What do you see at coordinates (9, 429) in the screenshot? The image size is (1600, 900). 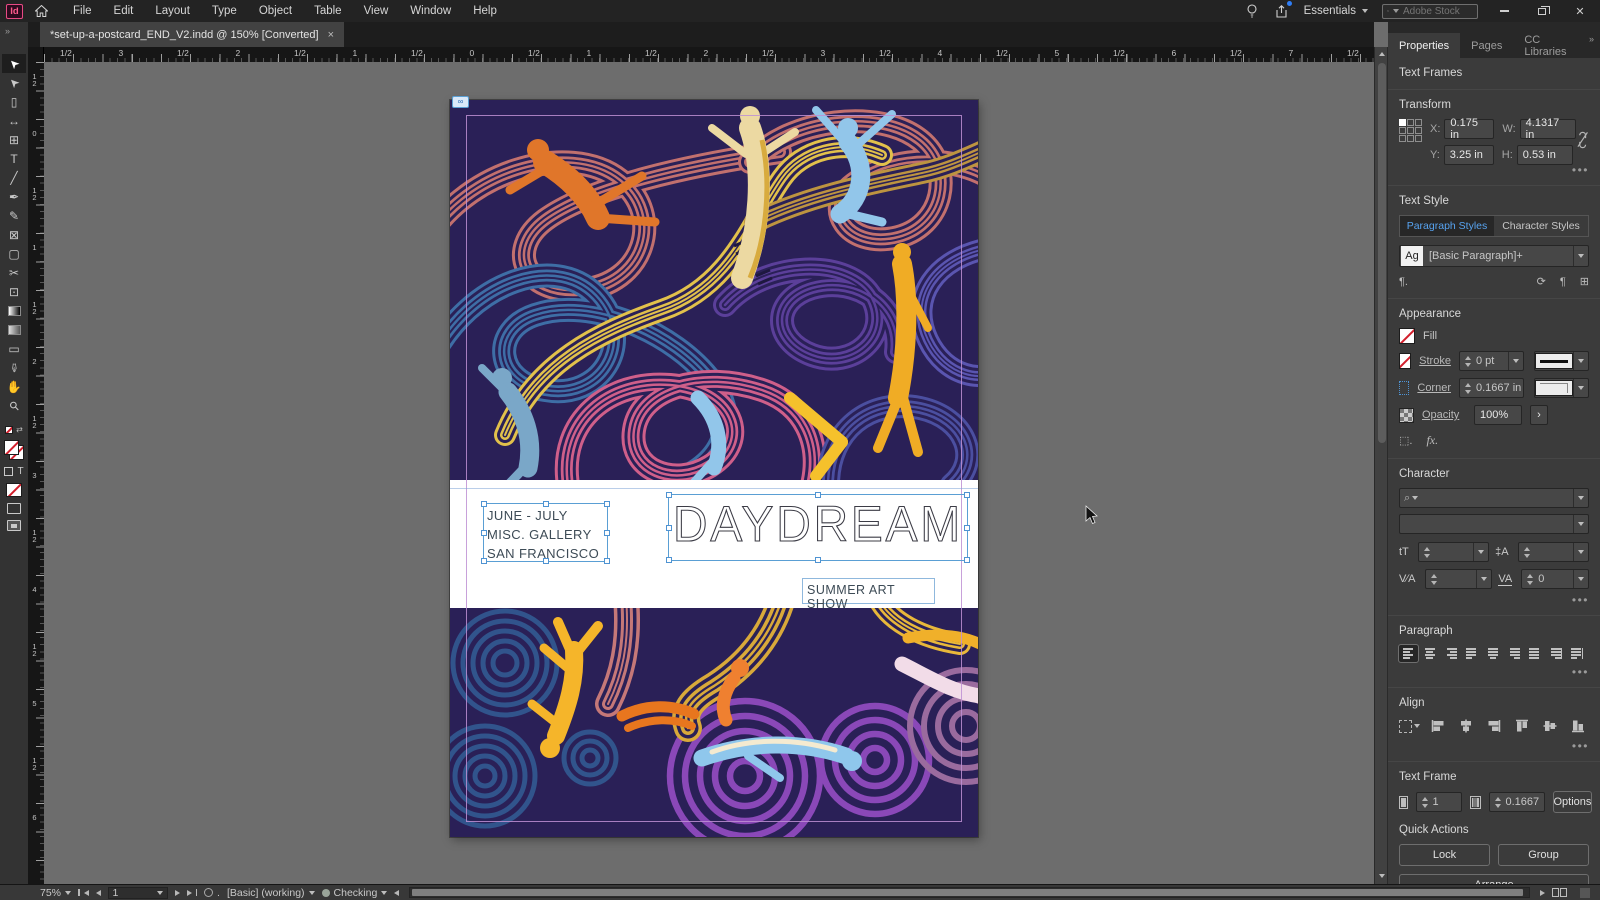 I see `default-fill-stroke-icon` at bounding box center [9, 429].